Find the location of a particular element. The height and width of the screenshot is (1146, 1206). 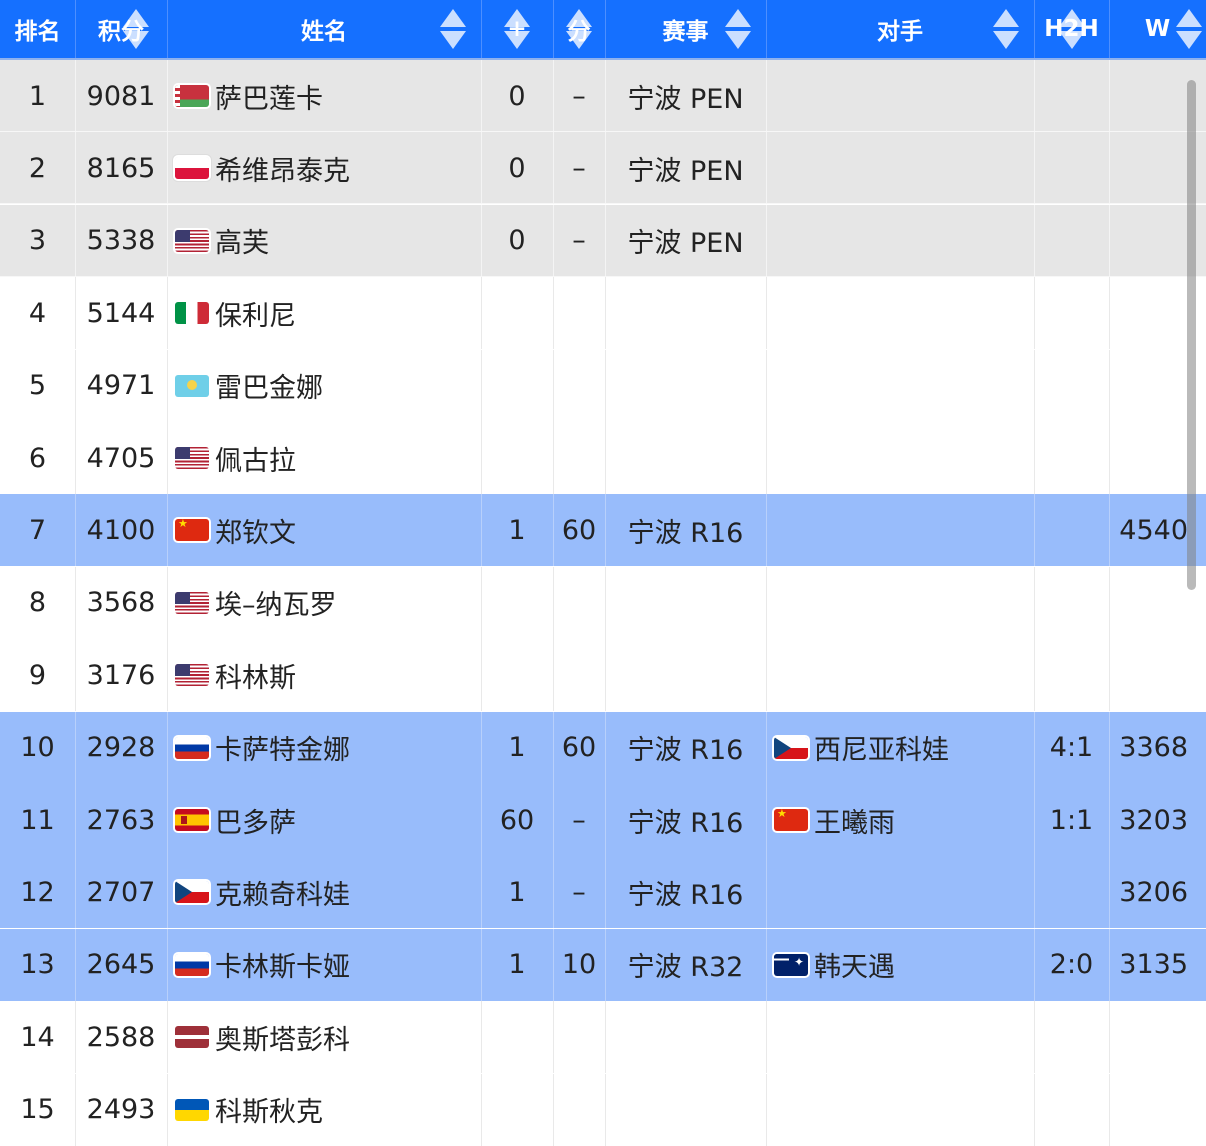

rank-cell: 4 is located at coordinates (37, 313).